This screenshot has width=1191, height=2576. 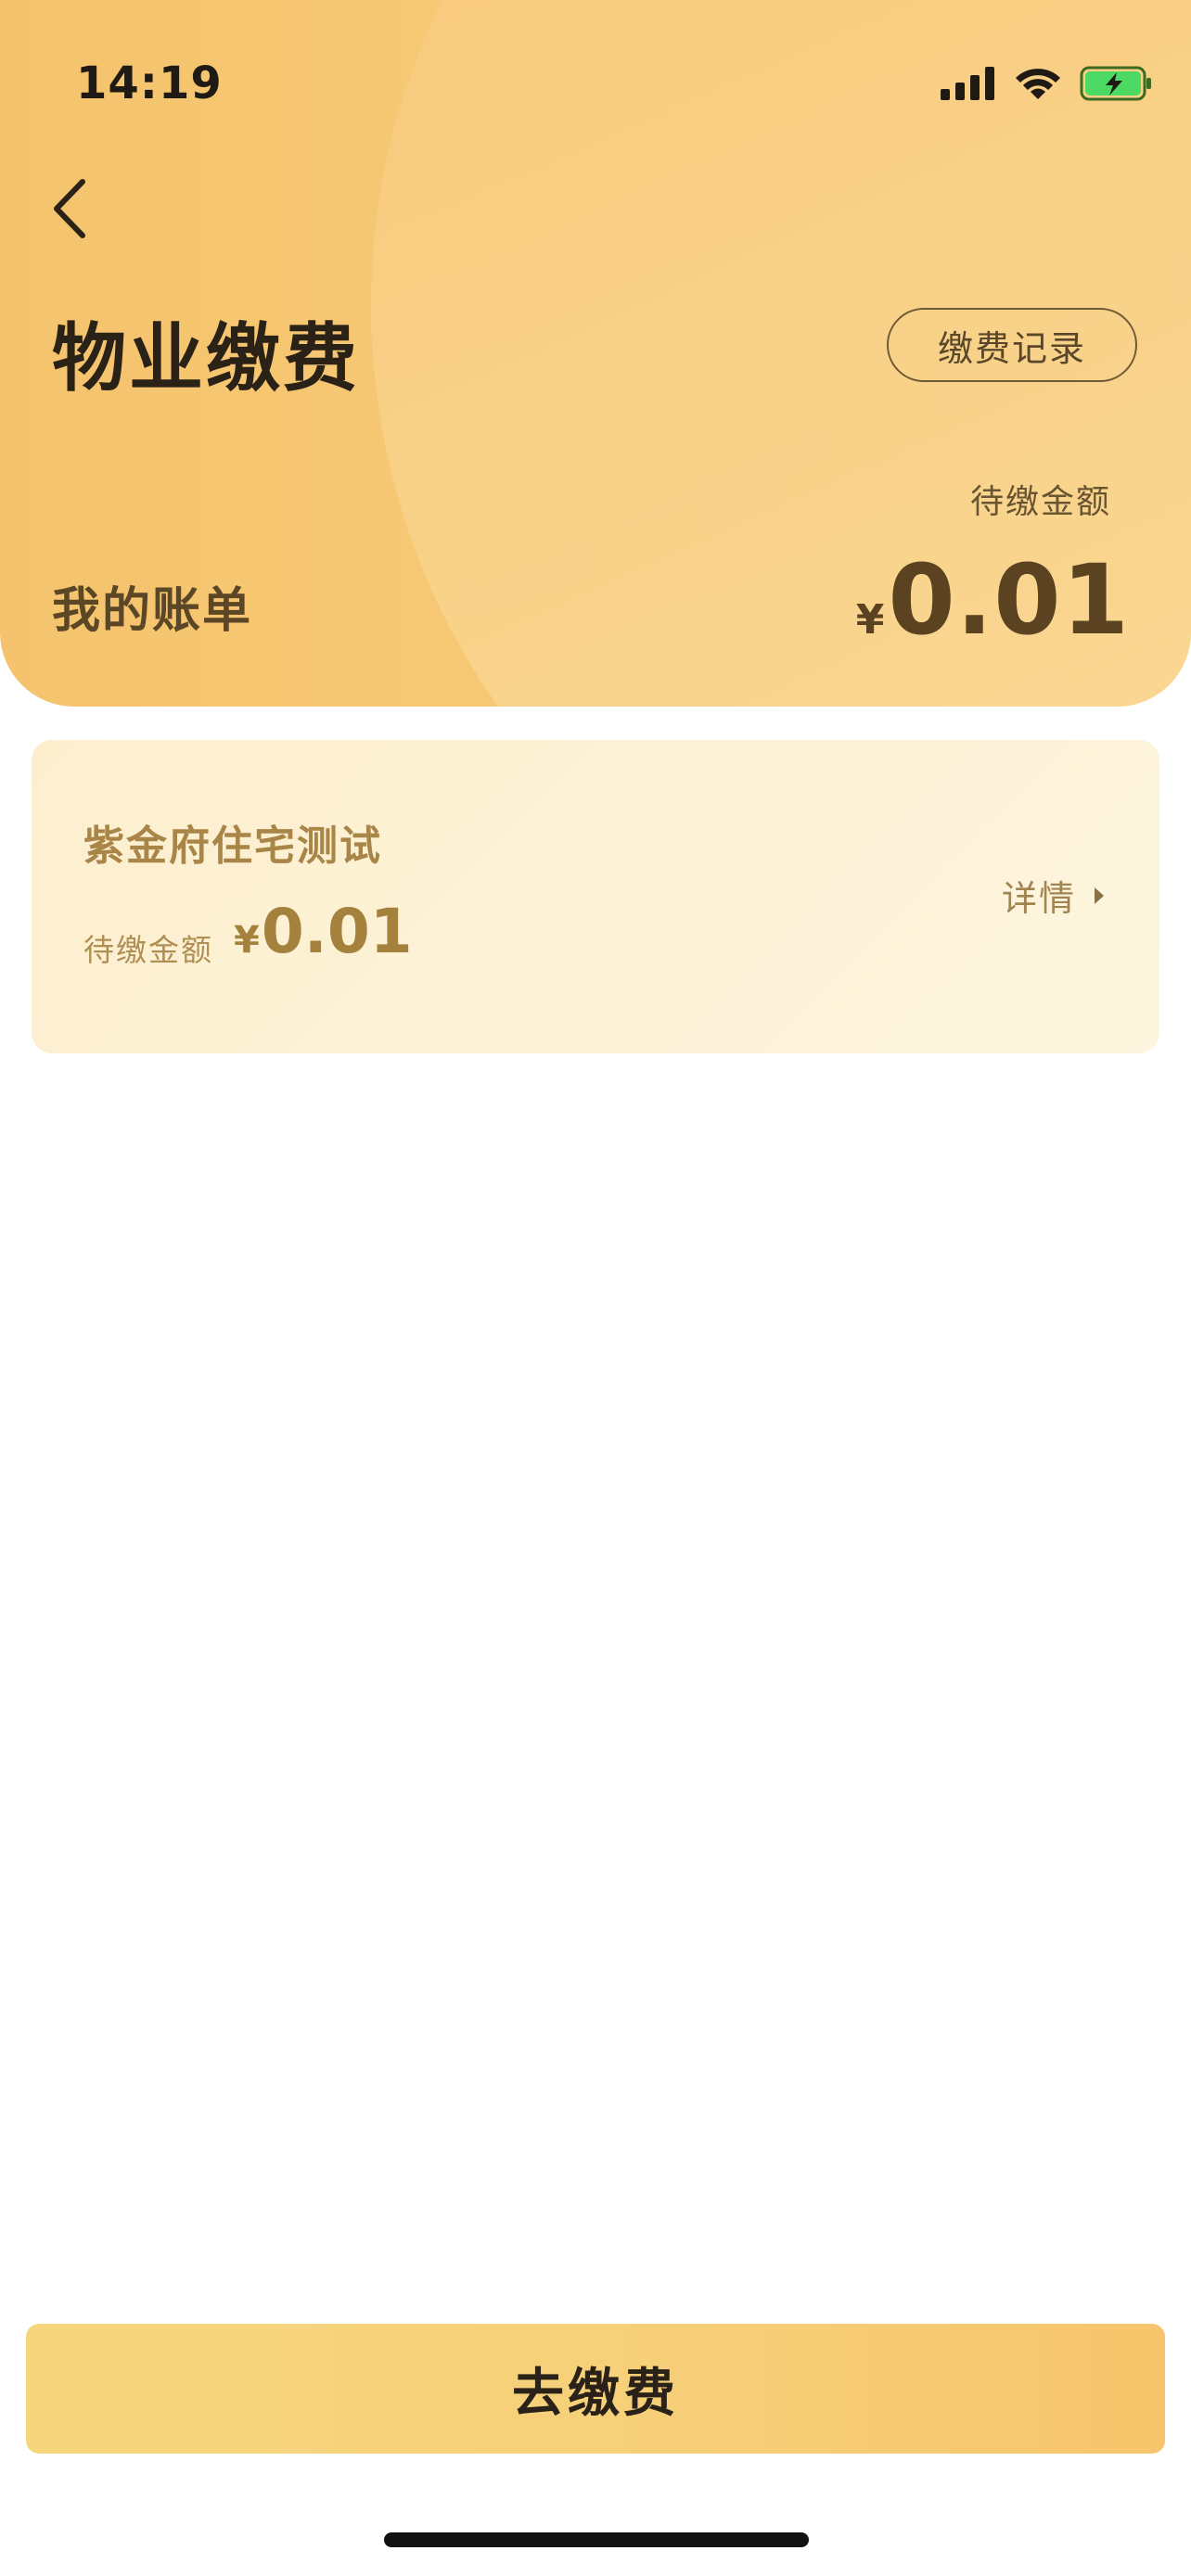 I want to click on bill-detail-link: 详情, so click(x=1054, y=896).